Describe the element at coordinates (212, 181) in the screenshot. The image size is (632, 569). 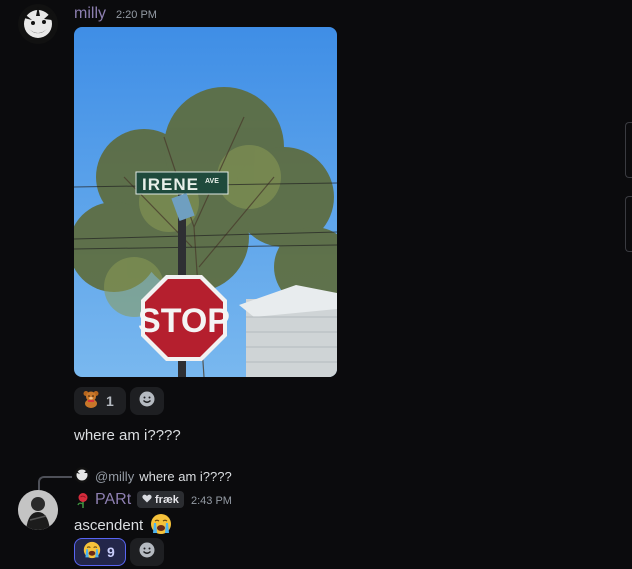
I see `svg-text: AVE` at that location.